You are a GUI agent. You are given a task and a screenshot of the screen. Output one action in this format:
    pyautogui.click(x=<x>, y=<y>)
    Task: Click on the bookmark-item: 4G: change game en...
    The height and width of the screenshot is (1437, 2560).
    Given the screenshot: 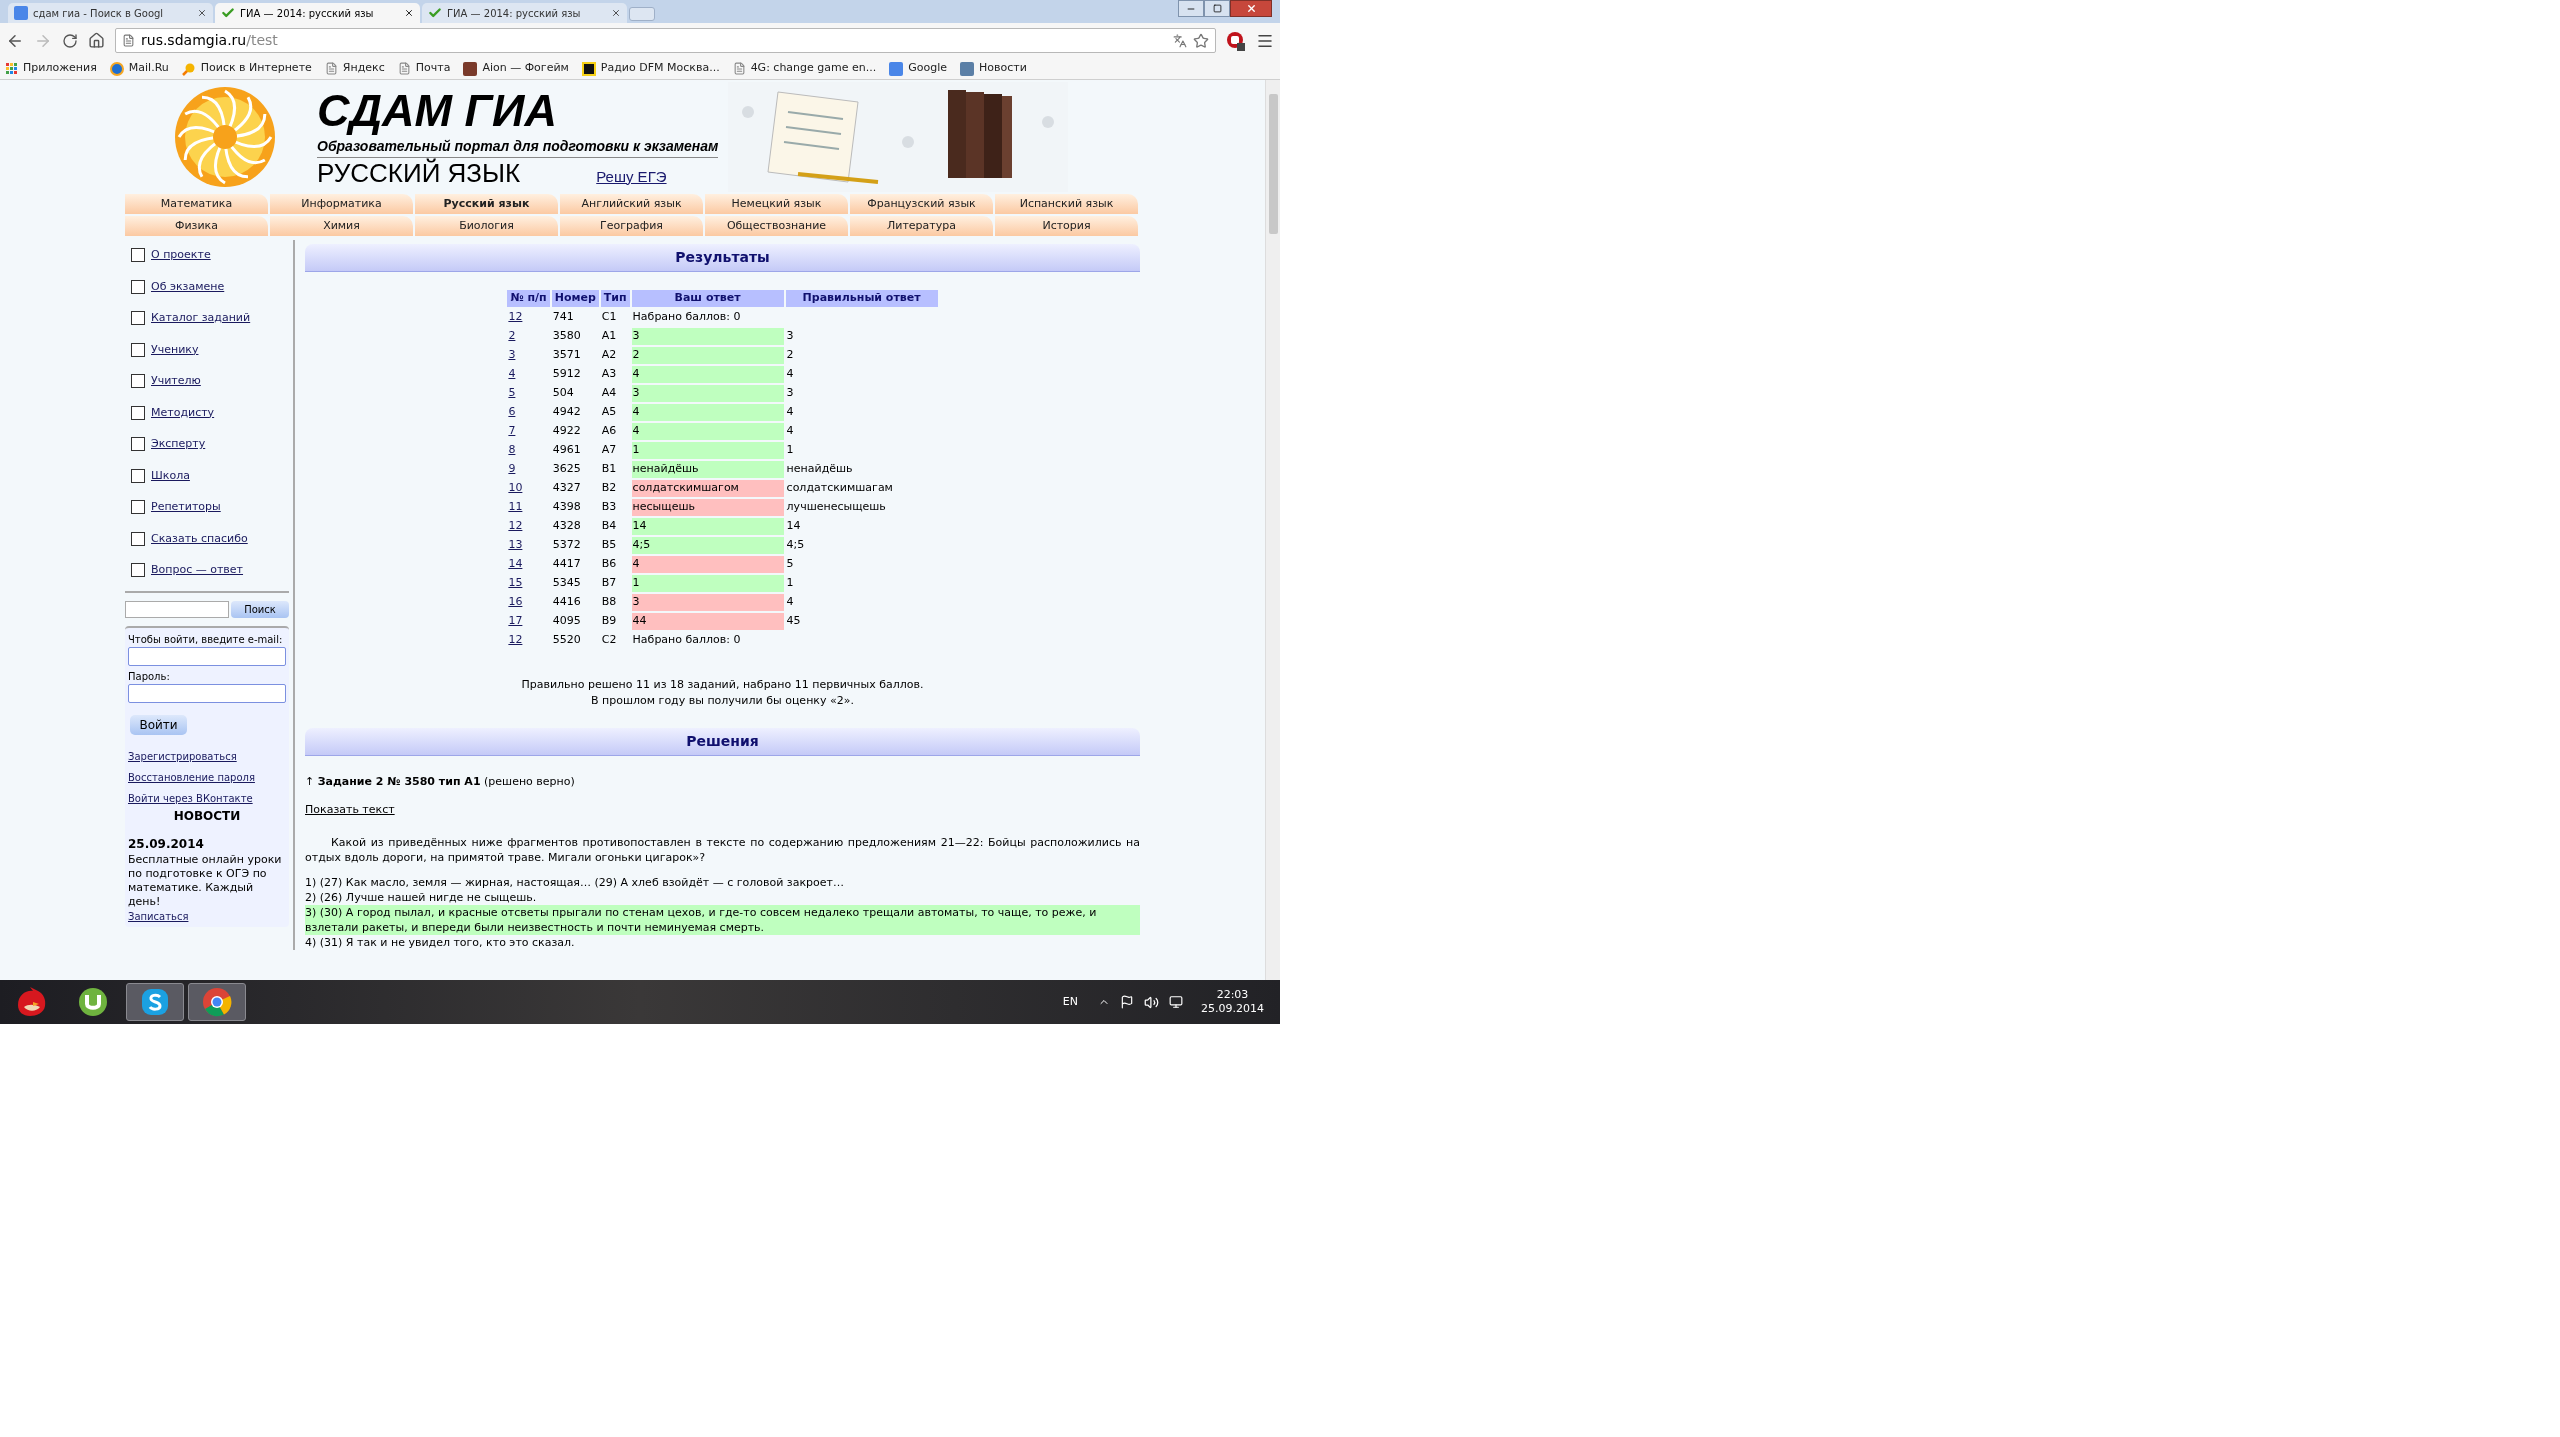 What is the action you would take?
    pyautogui.click(x=804, y=68)
    